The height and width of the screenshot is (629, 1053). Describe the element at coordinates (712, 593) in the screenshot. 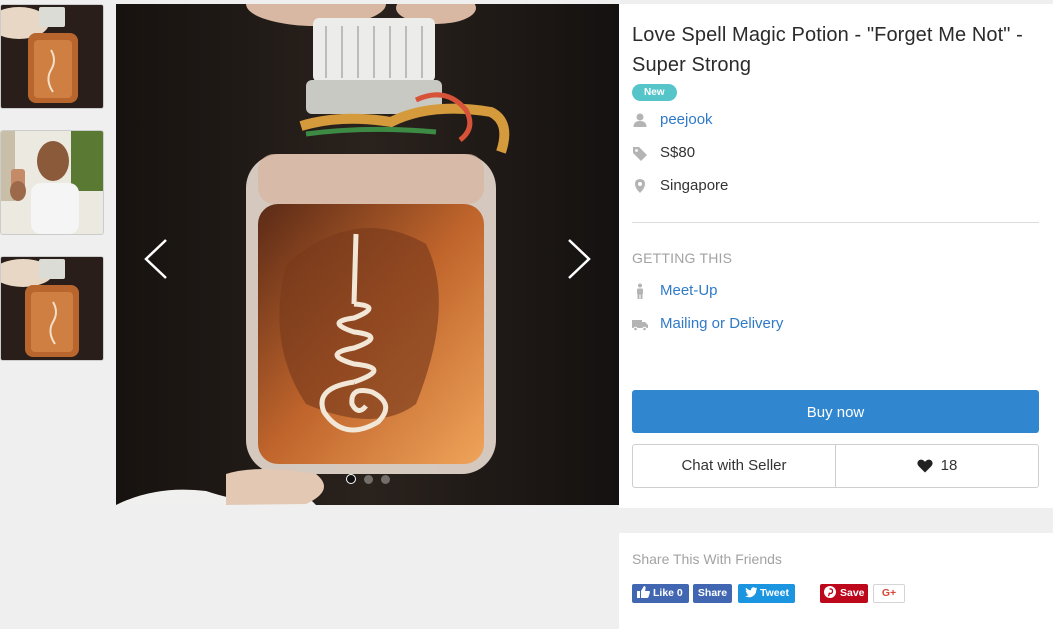

I see `facebook-share-button: Share` at that location.